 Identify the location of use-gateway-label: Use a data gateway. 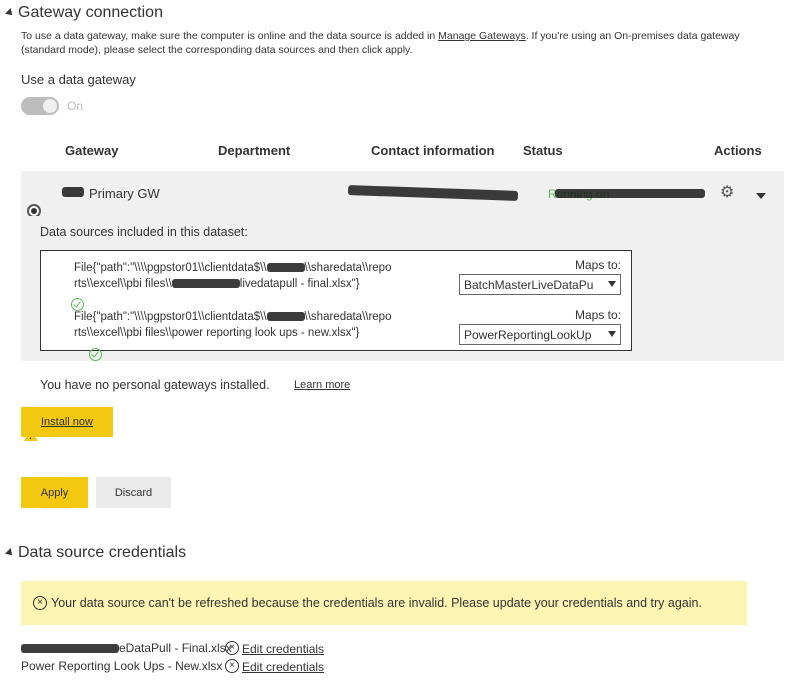
(78, 79).